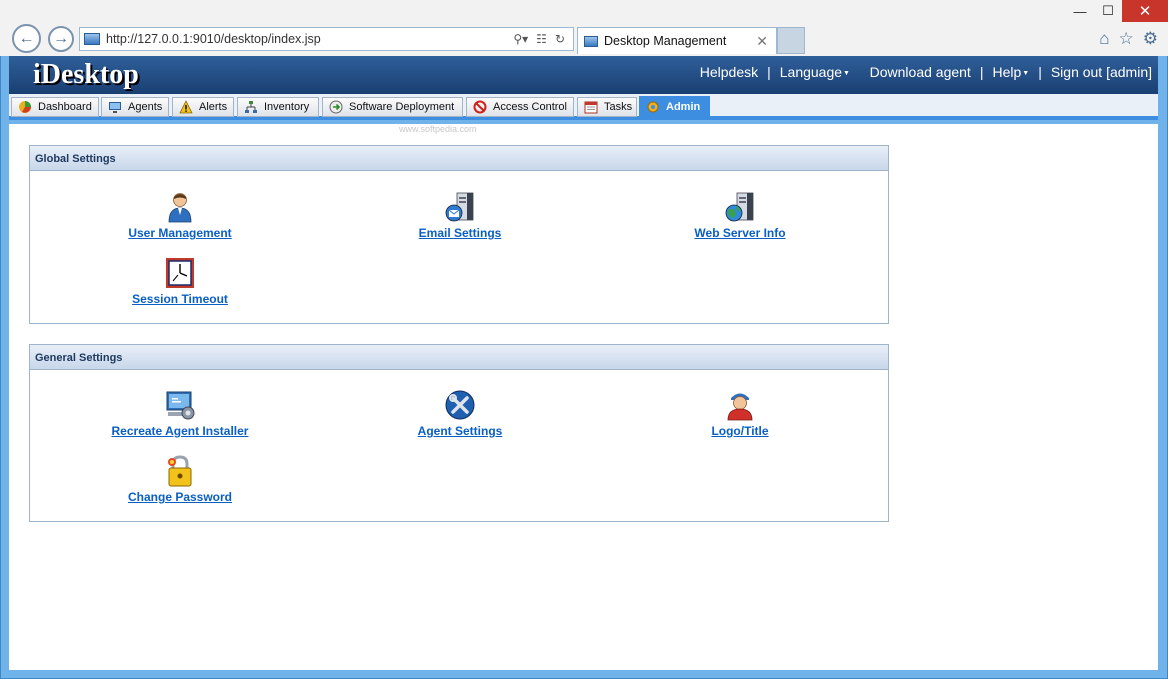 This screenshot has height=679, width=1168. I want to click on browser-tab: Desktop Management ✕, so click(677, 40).